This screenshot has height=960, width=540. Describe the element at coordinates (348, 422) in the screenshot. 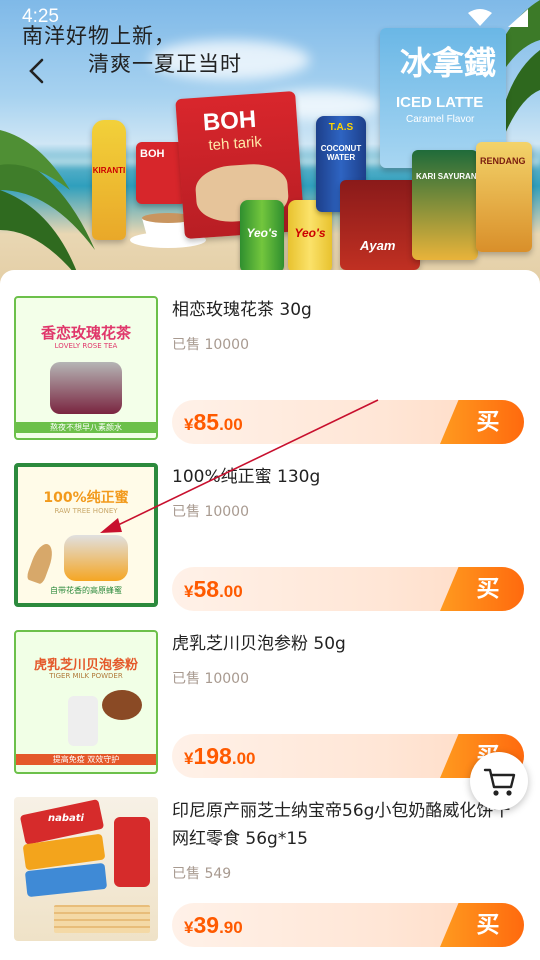

I see `price-bar: ¥85.00 买` at that location.